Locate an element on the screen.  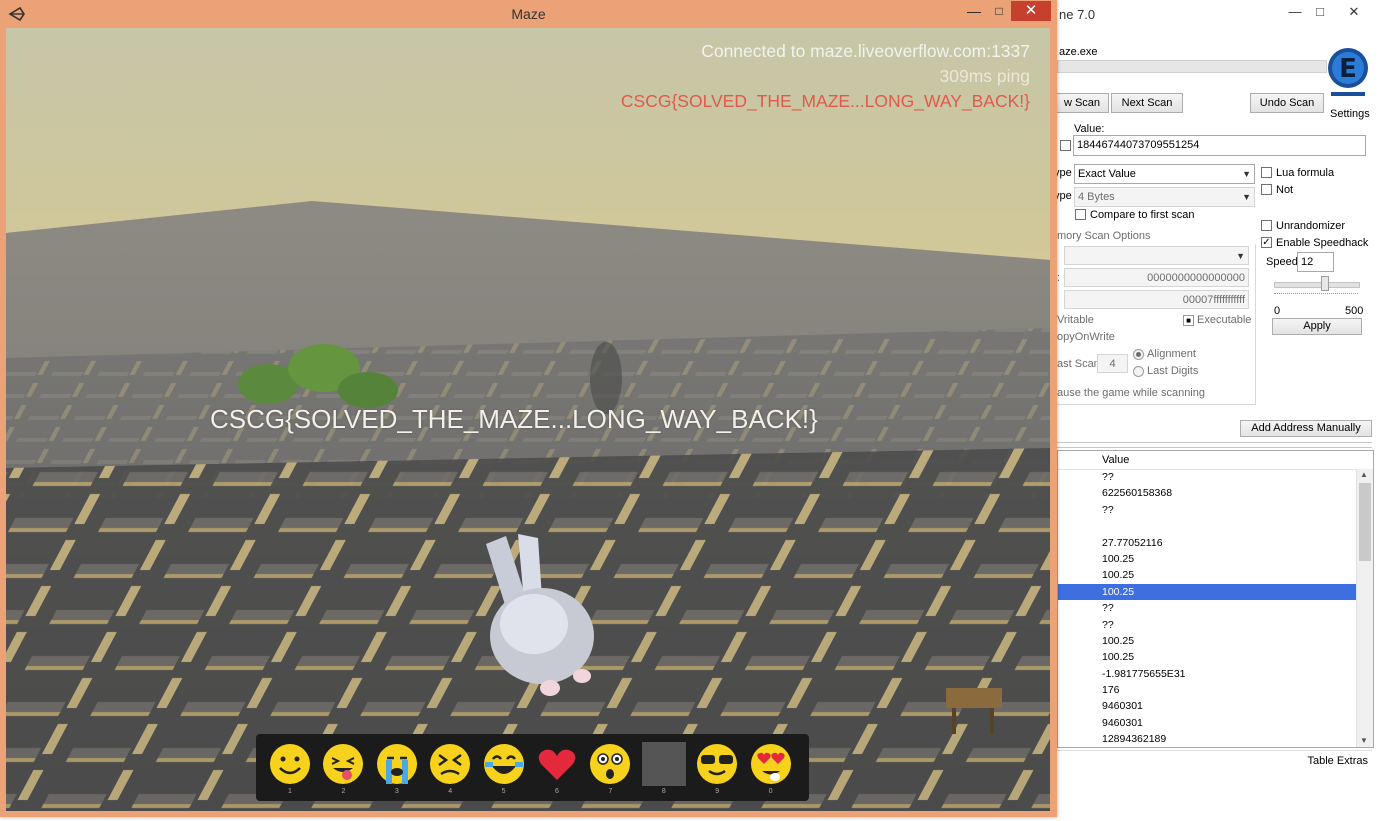
flag-hud-text: CSCG{SOLVED_THE_MAZE...LONG_WAY_BACK!} is located at coordinates (825, 101).